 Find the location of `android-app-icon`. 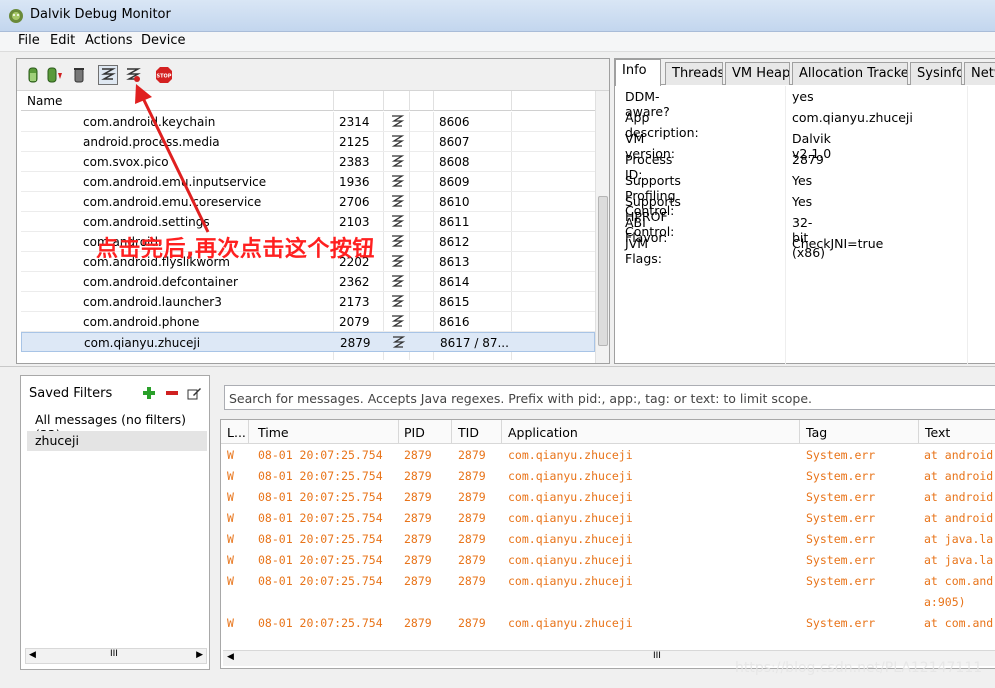

android-app-icon is located at coordinates (16, 16).